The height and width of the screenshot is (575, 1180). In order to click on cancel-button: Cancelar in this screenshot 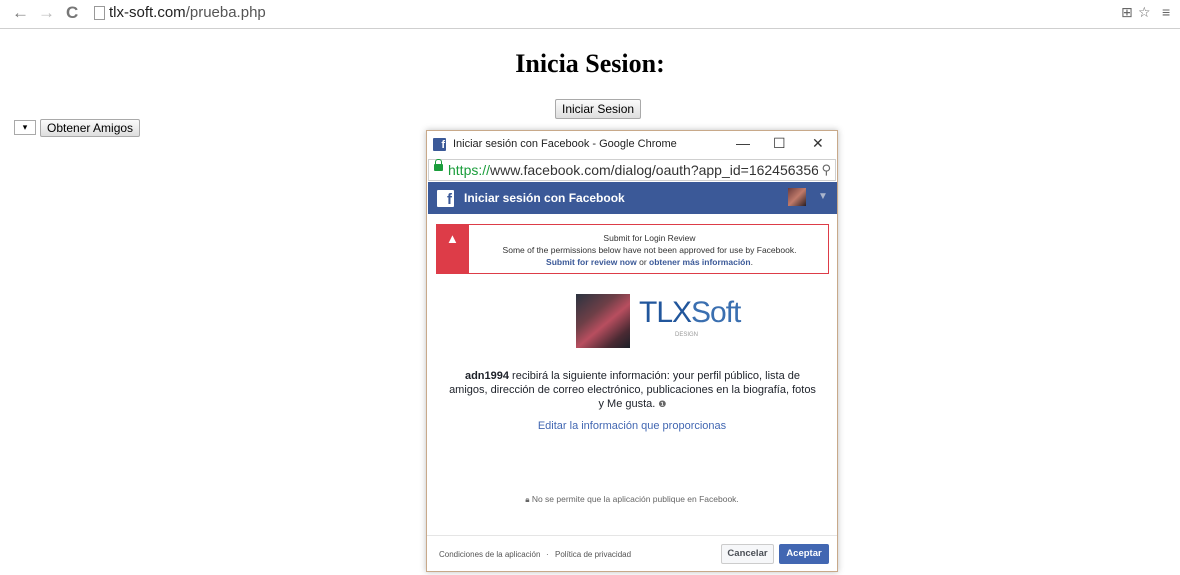, I will do `click(747, 554)`.